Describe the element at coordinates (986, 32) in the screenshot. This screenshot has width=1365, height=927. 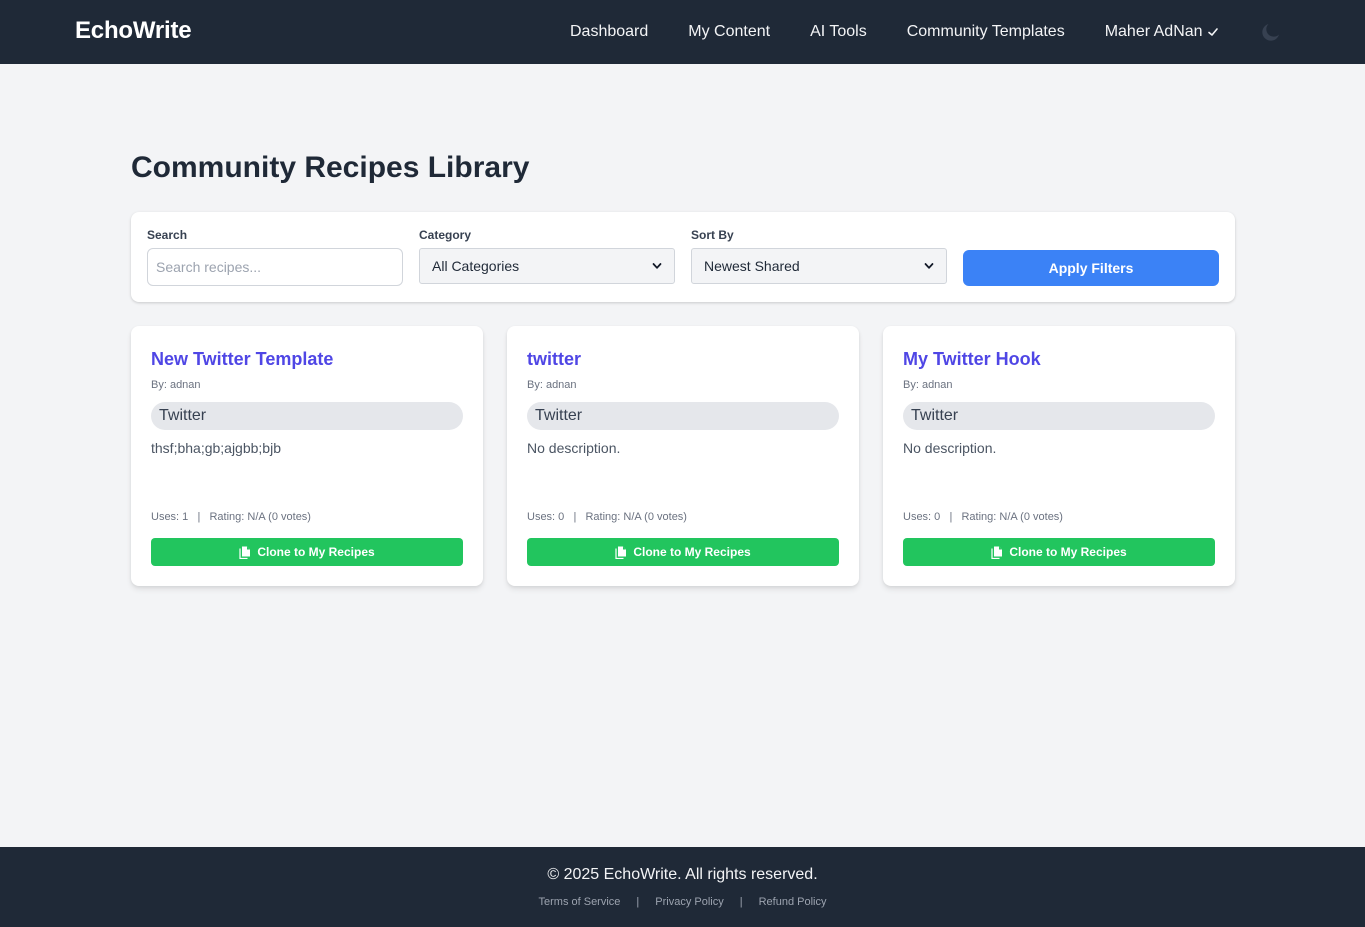
I see `nav-link-community-templates: Community Templates` at that location.